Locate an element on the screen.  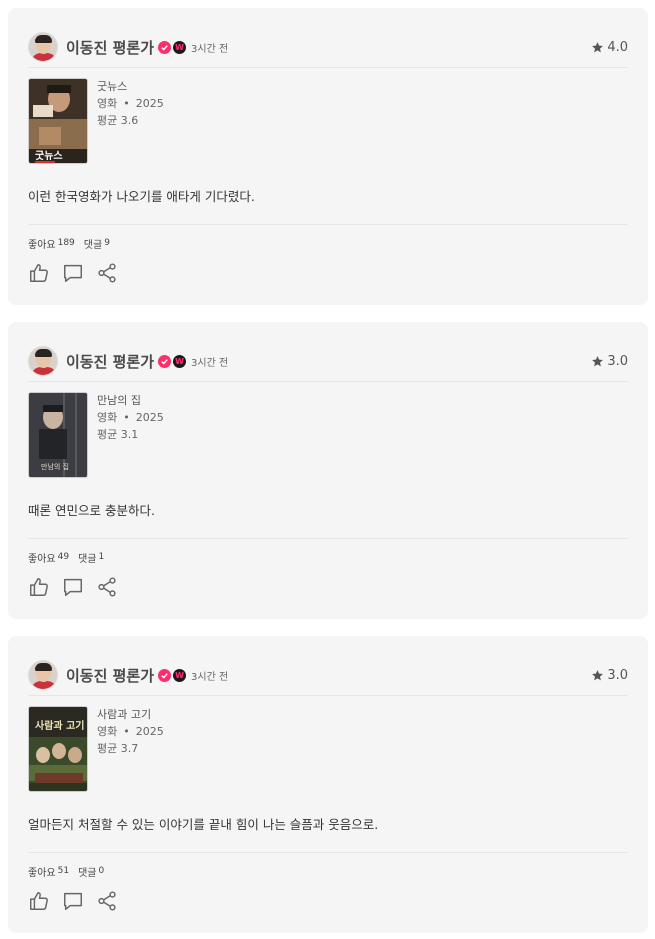
likes-count: 좋아요 49 is located at coordinates (49, 558).